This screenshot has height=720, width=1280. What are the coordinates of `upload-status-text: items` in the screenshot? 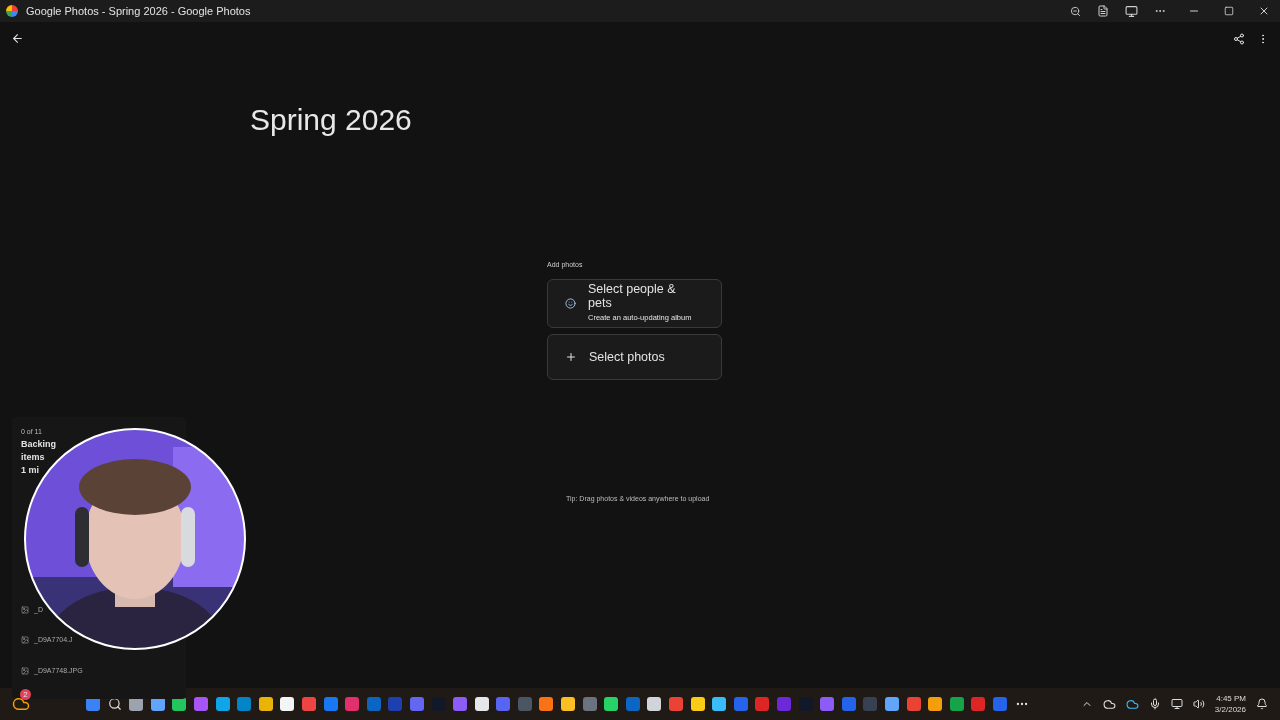 It's located at (33, 457).